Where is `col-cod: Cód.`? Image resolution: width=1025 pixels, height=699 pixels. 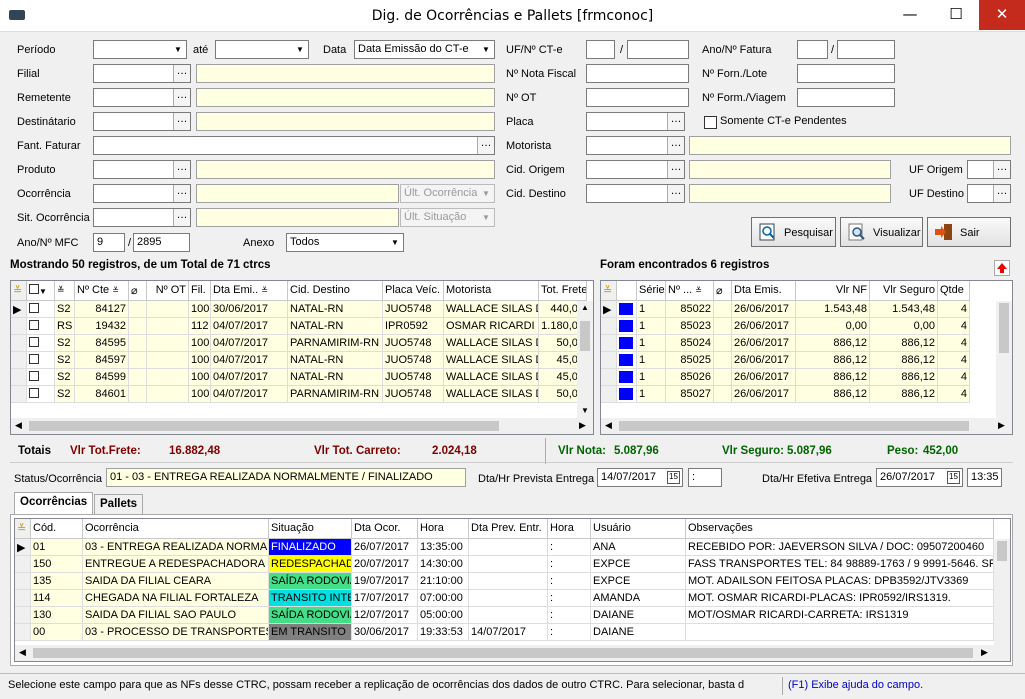 col-cod: Cód. is located at coordinates (57, 529).